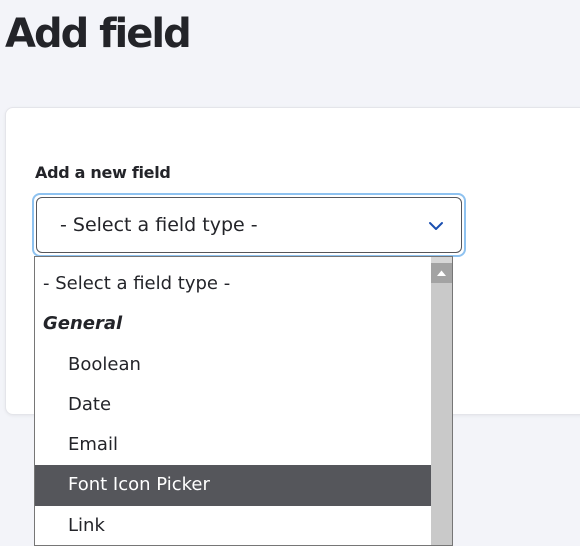 This screenshot has width=580, height=546. I want to click on chevron-up-icon, so click(441, 273).